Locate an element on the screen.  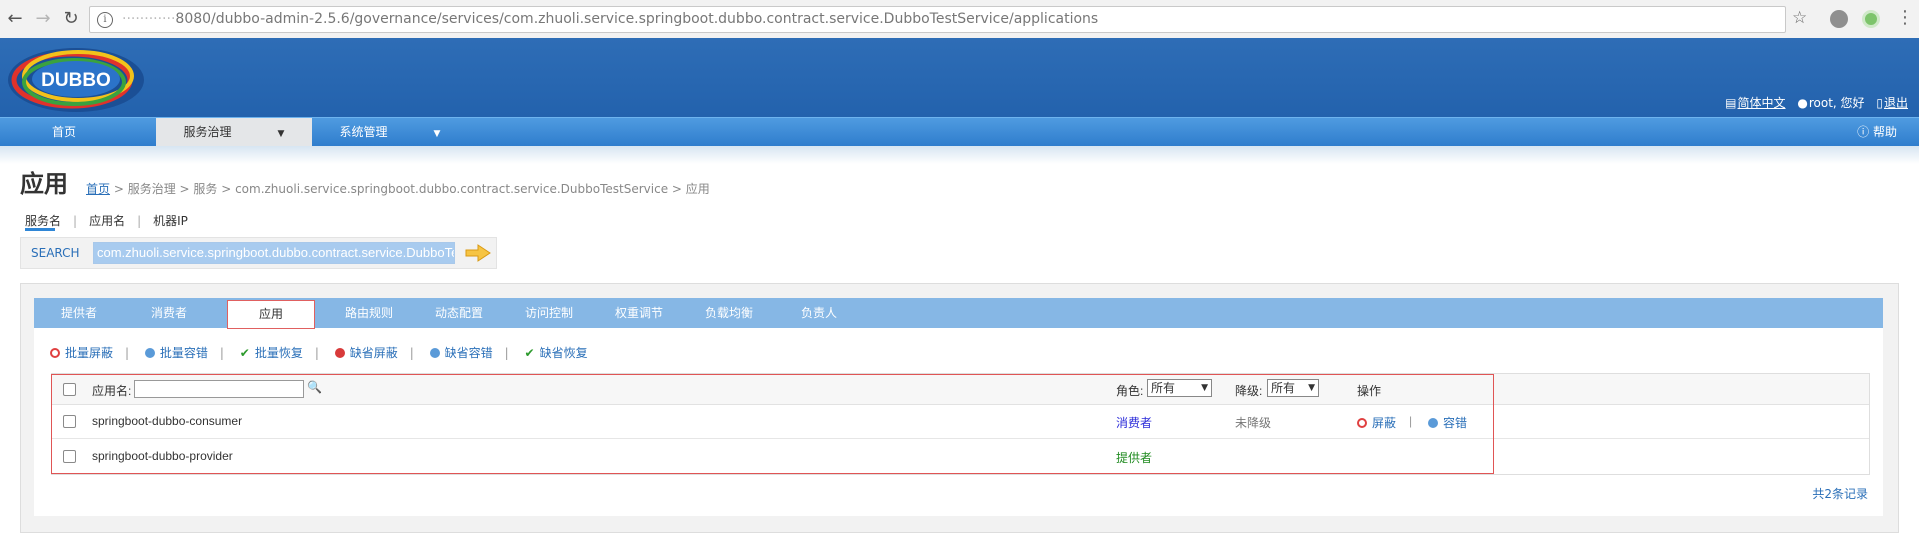
batch-tolerance-button: 批量容错 is located at coordinates (176, 352).